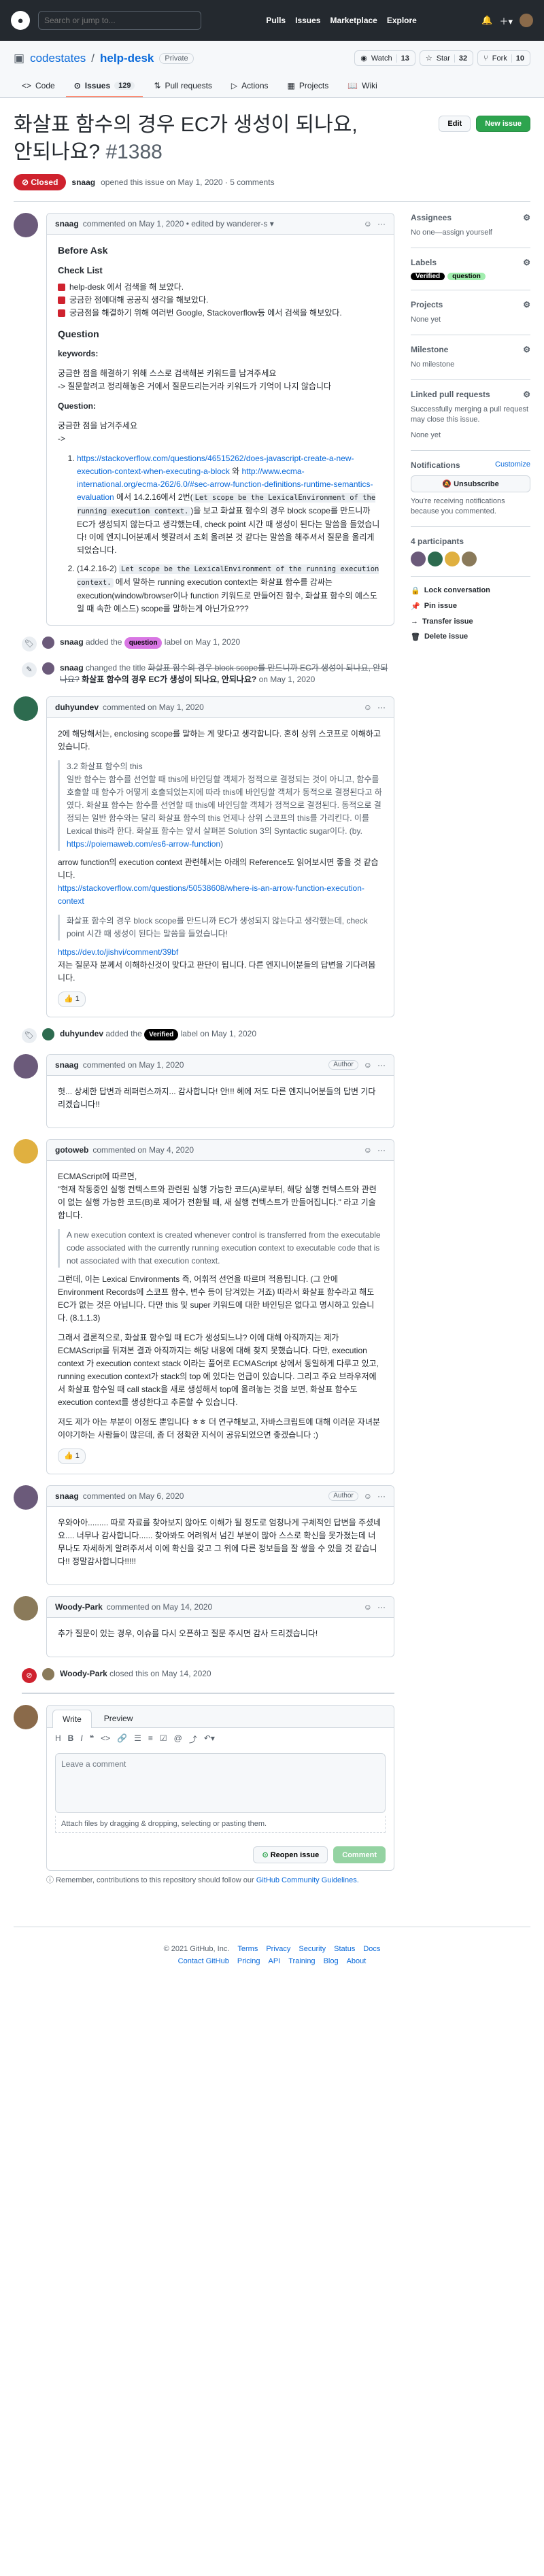 This screenshot has width=544, height=2576. What do you see at coordinates (178, 1739) in the screenshot?
I see `mention-icon: @` at bounding box center [178, 1739].